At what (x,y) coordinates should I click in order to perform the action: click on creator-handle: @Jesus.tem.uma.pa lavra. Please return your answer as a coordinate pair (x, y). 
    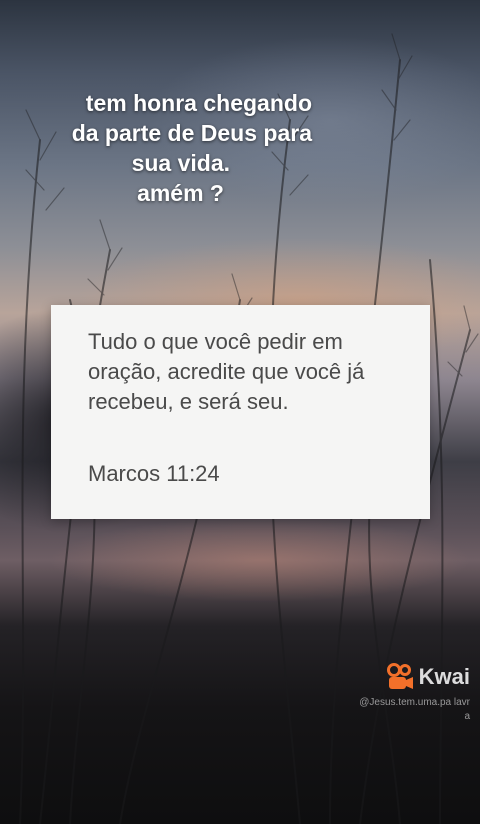
    Looking at the image, I should click on (414, 709).